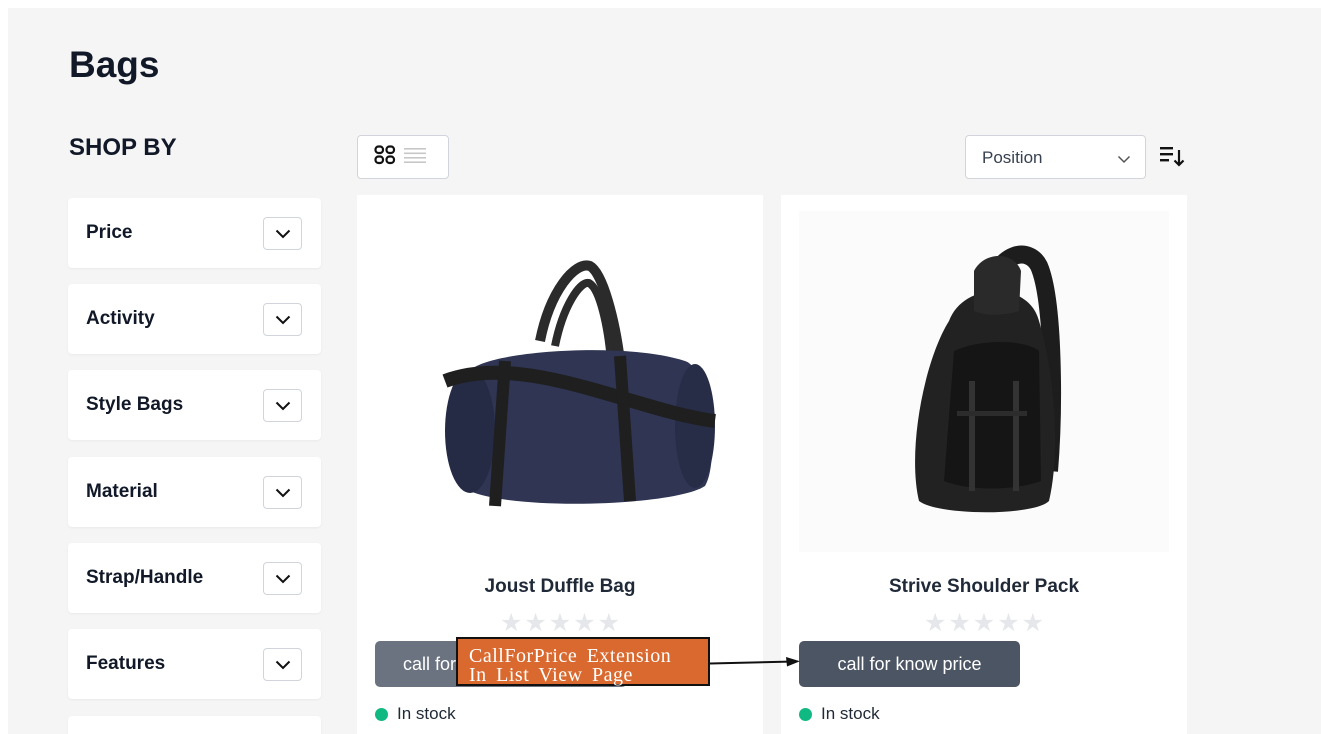  I want to click on filter-more, so click(194, 725).